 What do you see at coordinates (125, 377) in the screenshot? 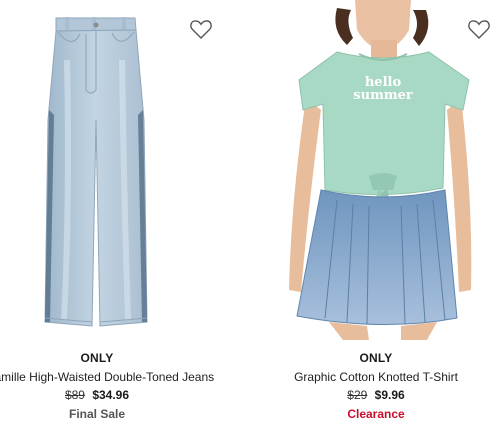
I see `product-title: Camille High-Waisted Double-Toned Jeans` at bounding box center [125, 377].